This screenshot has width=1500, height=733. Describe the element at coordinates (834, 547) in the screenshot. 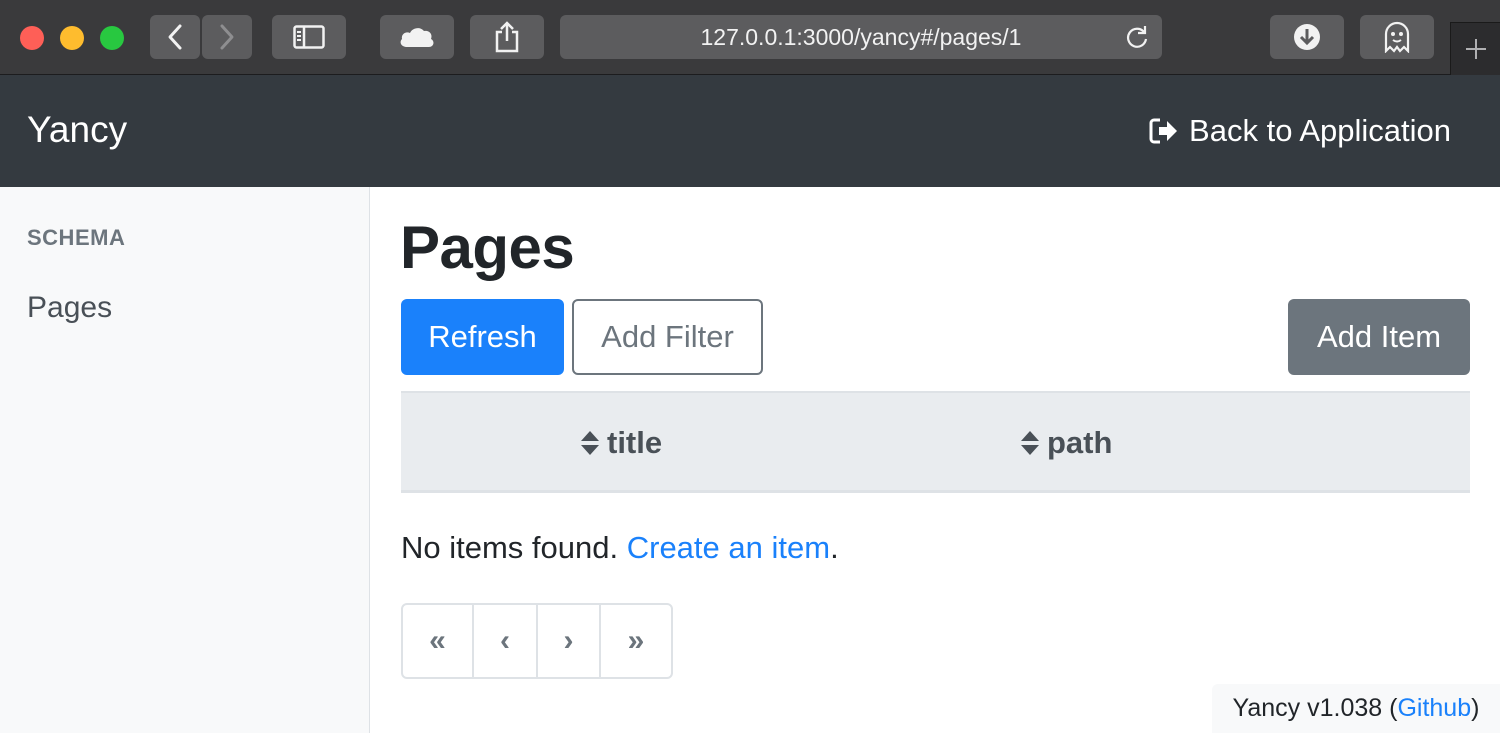

I see `period-text: .` at that location.